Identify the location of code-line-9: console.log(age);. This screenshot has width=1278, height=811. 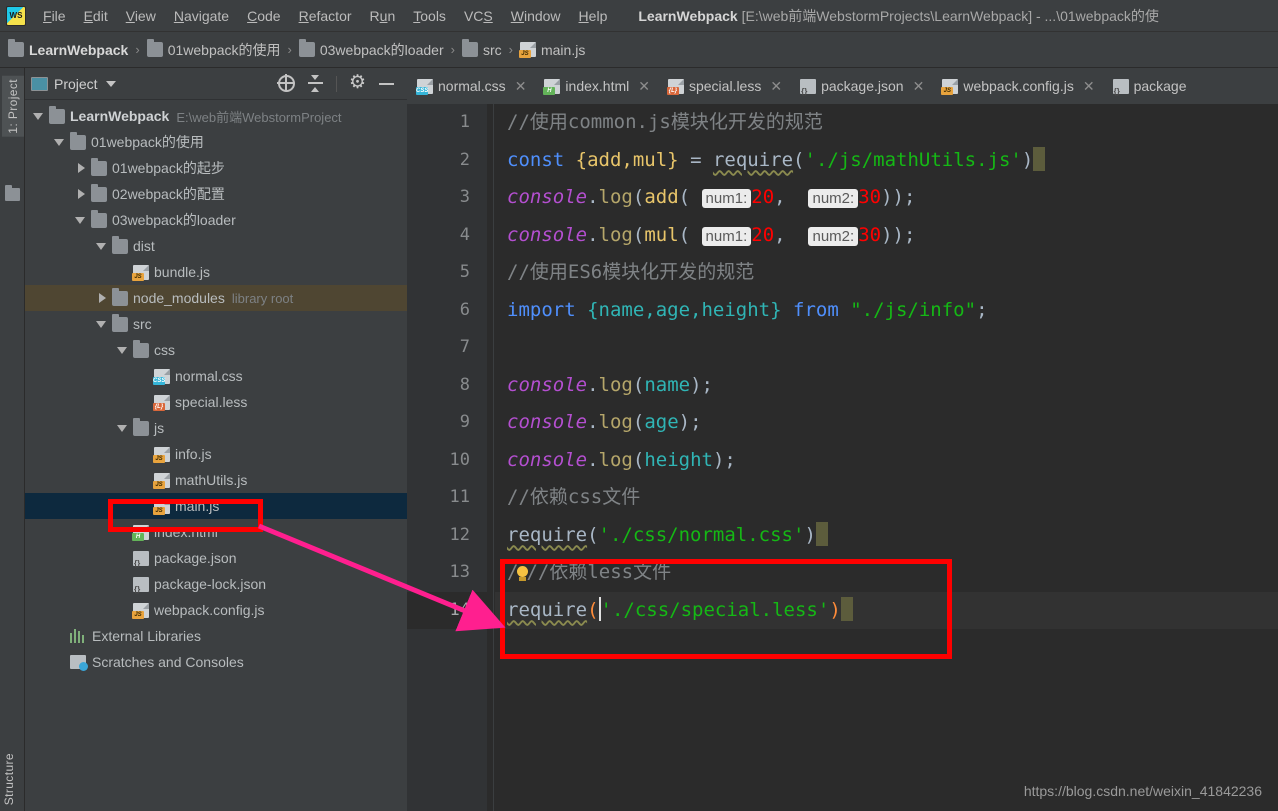
(886, 423).